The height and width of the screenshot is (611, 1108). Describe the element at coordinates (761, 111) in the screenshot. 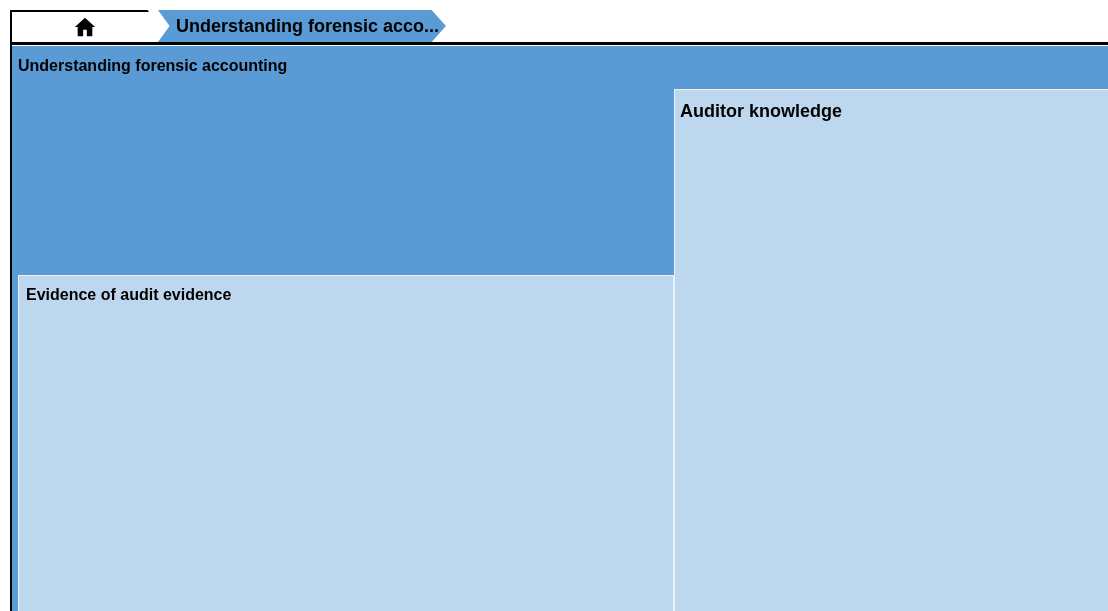

I see `tile-title: Auditor knowledge` at that location.